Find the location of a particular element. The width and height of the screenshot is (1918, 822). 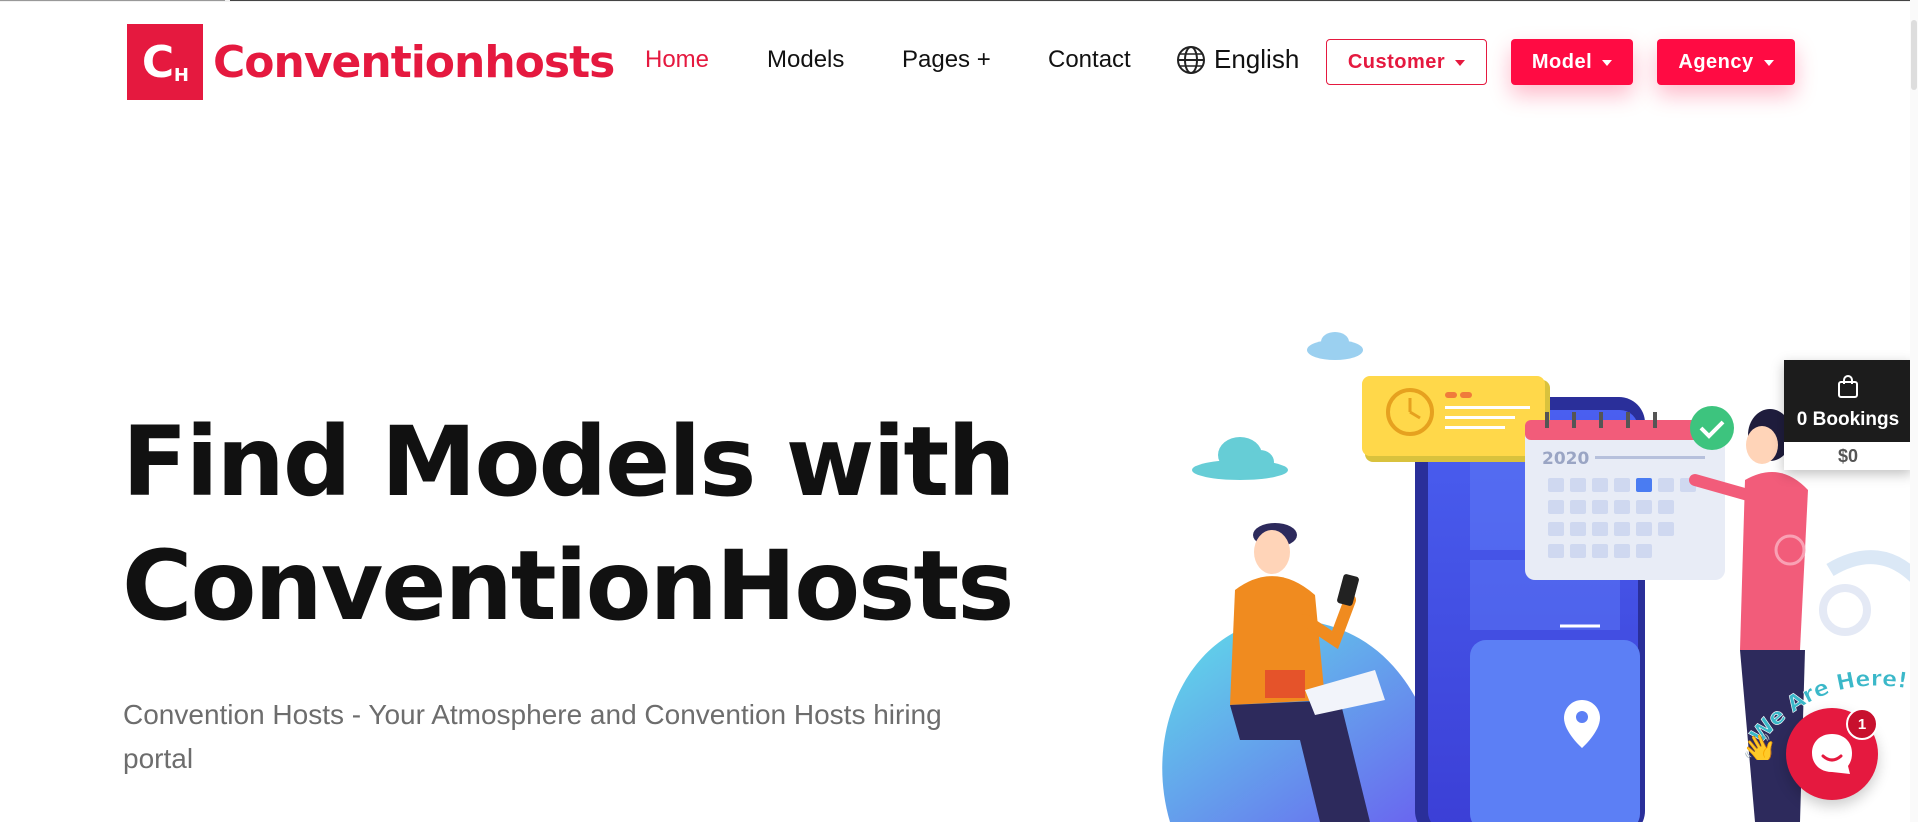

bookings-cart-widget: 0 Bookings $0 is located at coordinates (1848, 415).